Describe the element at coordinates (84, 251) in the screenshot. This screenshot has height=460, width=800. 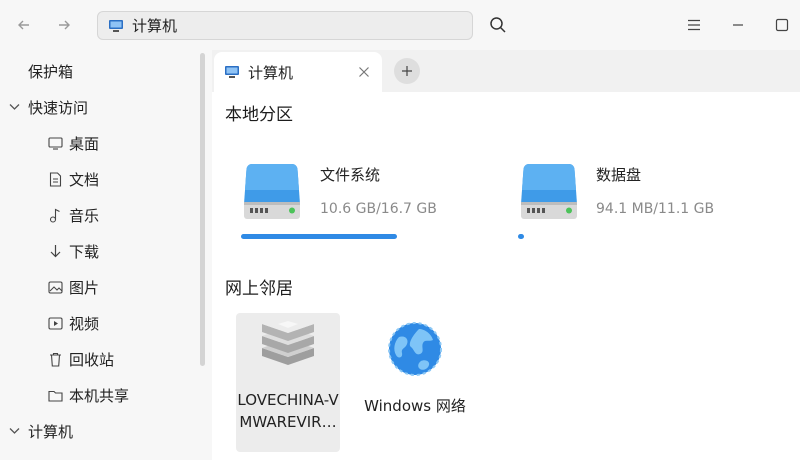
I see `sidebar-item-label: 下载` at that location.